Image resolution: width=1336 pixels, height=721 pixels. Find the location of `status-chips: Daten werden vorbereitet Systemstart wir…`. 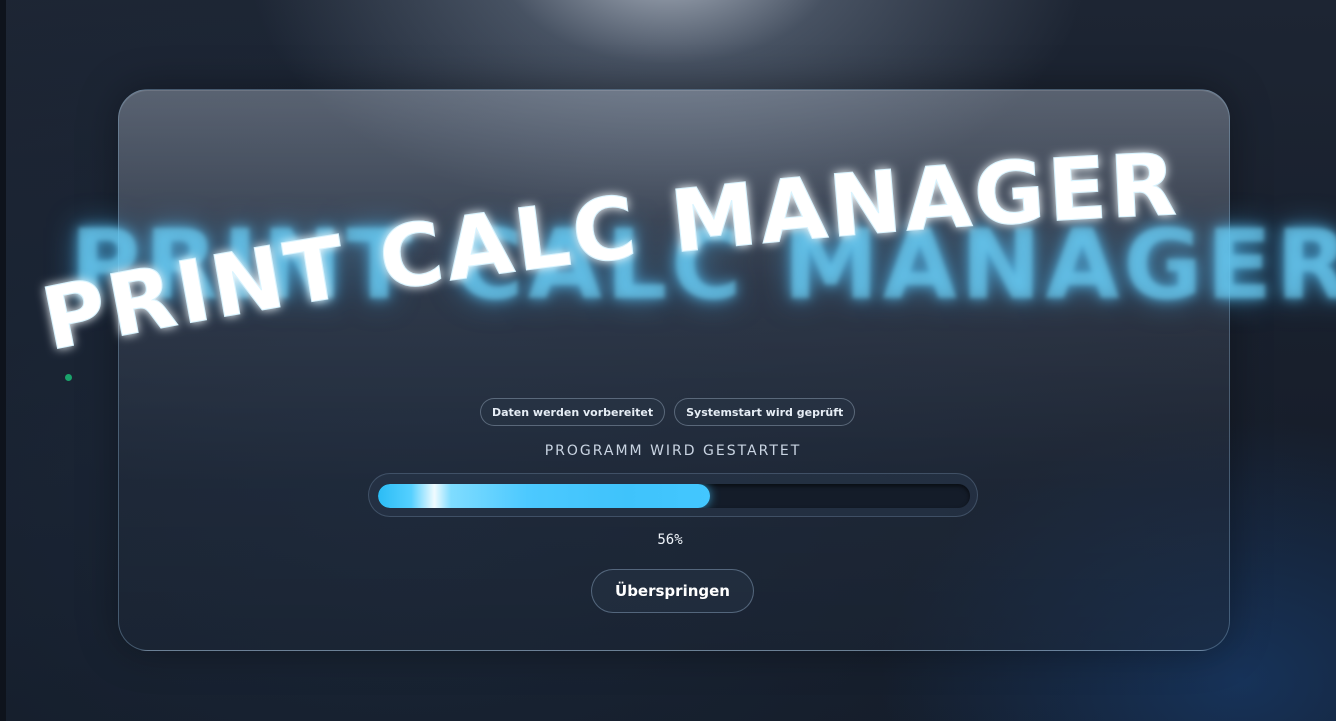

status-chips: Daten werden vorbereitet Systemstart wir… is located at coordinates (673, 413).